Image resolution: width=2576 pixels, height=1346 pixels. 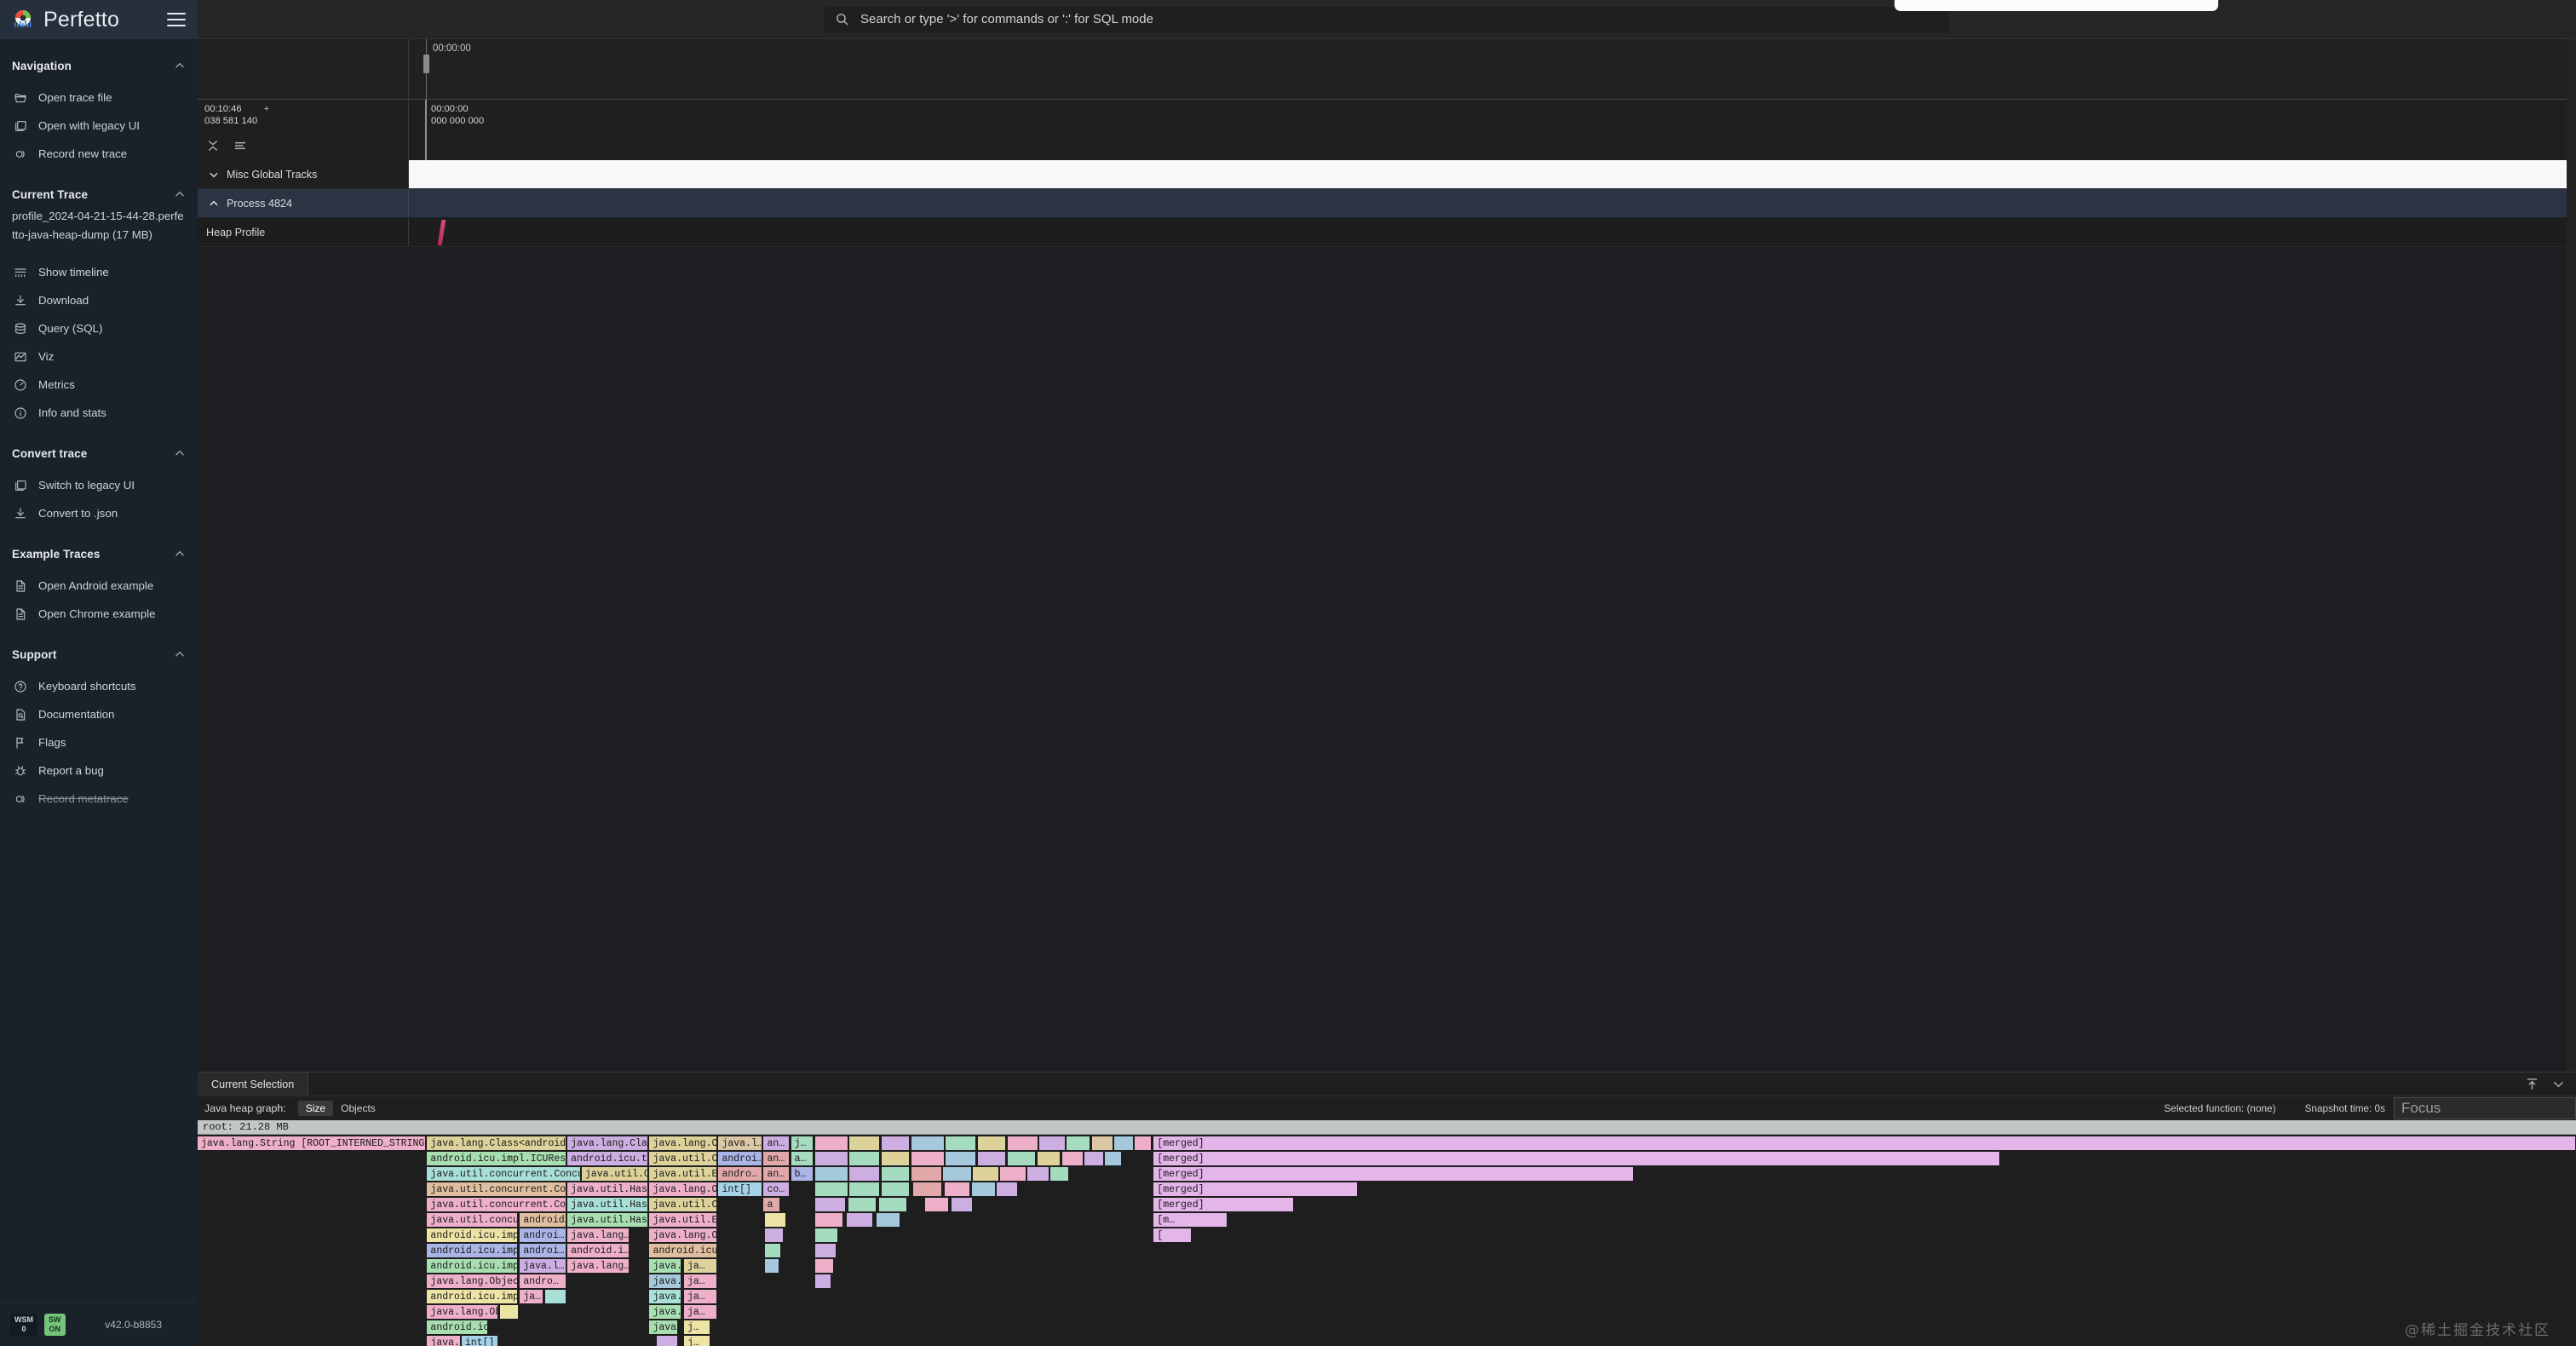 I want to click on flamegraph-frame: java.util.concurrent.ConcurrentHashMap, so click(x=504, y=1174).